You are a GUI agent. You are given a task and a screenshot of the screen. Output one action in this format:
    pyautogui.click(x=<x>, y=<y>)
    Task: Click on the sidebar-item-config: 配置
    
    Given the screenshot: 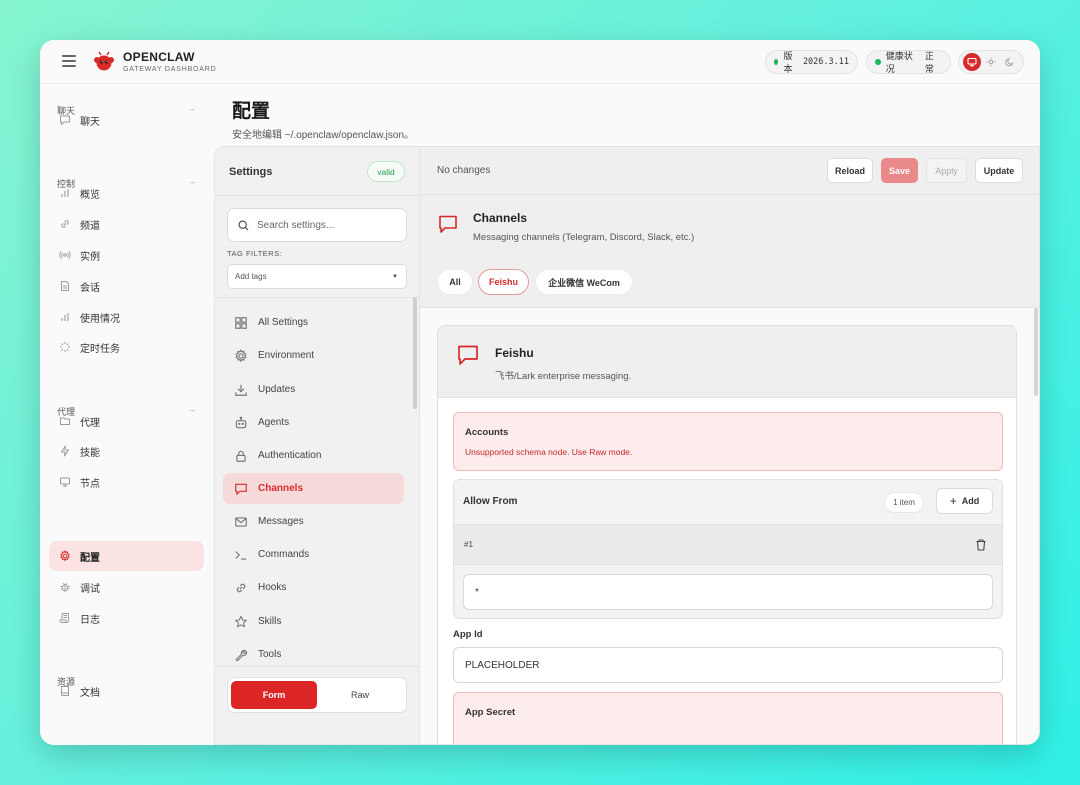 What is the action you would take?
    pyautogui.click(x=126, y=556)
    